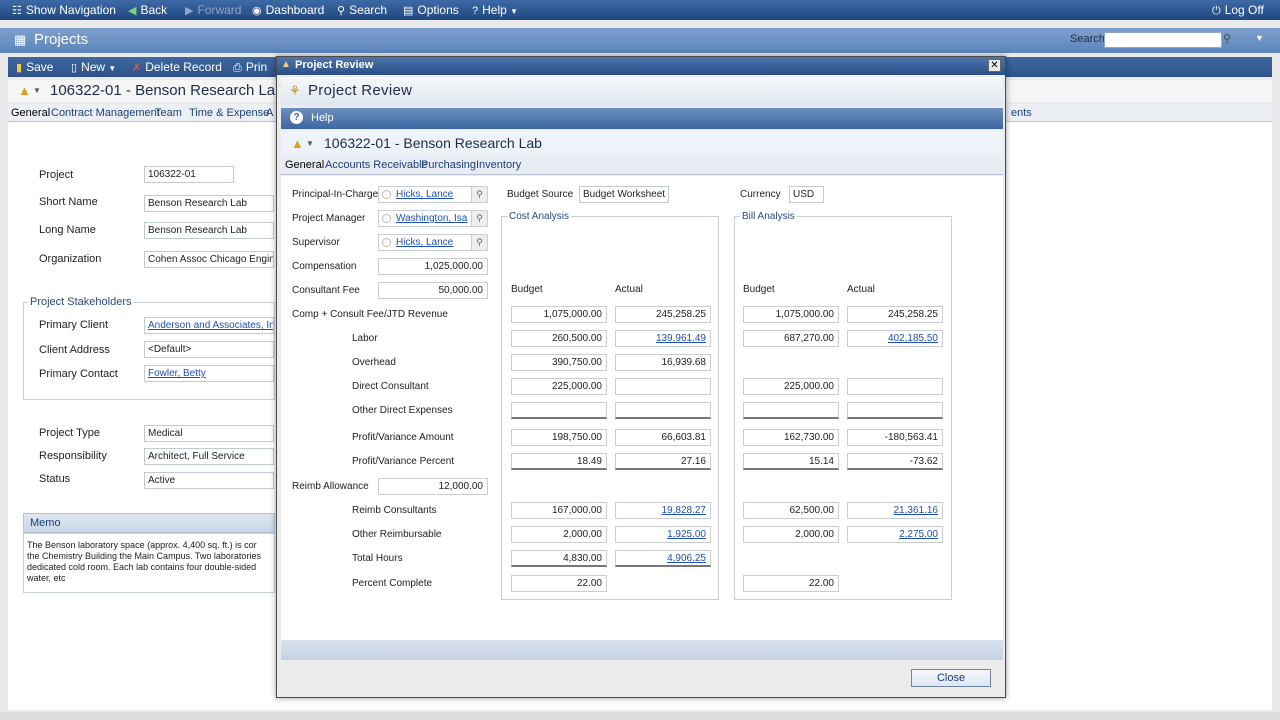 The width and height of the screenshot is (1280, 720). I want to click on tab-ents: ents, so click(1021, 113).